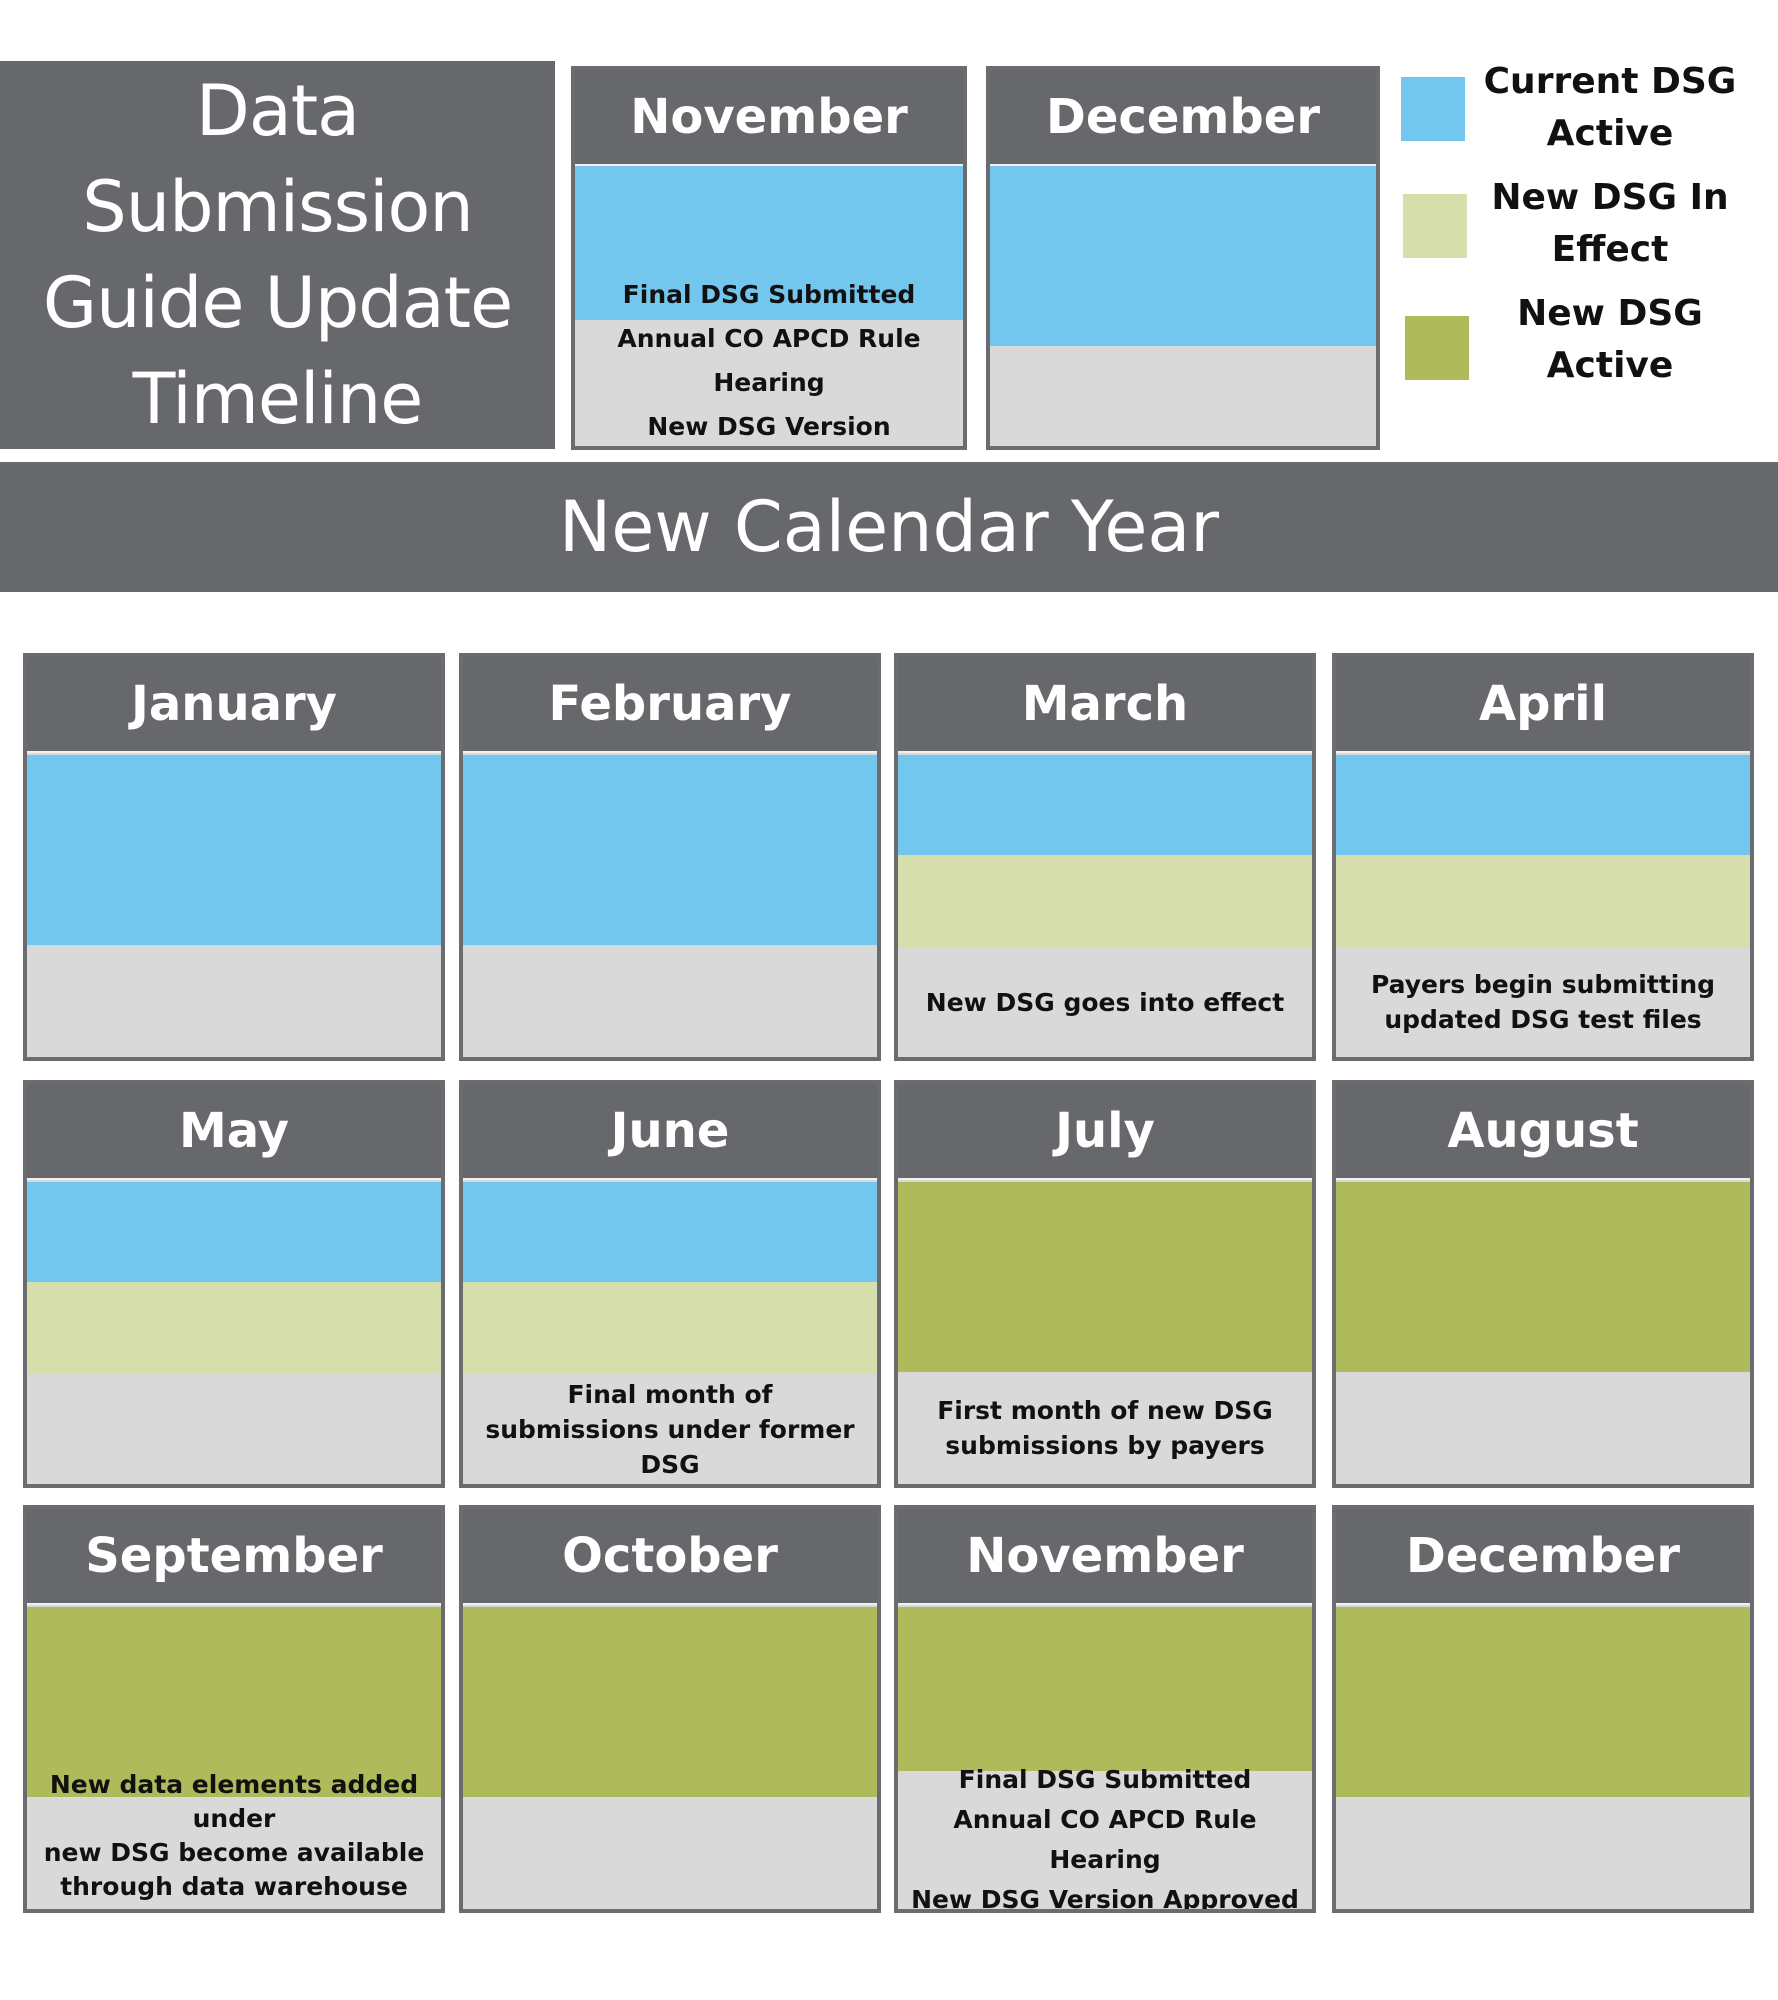  What do you see at coordinates (670, 1464) in the screenshot?
I see `note-line: DSG` at bounding box center [670, 1464].